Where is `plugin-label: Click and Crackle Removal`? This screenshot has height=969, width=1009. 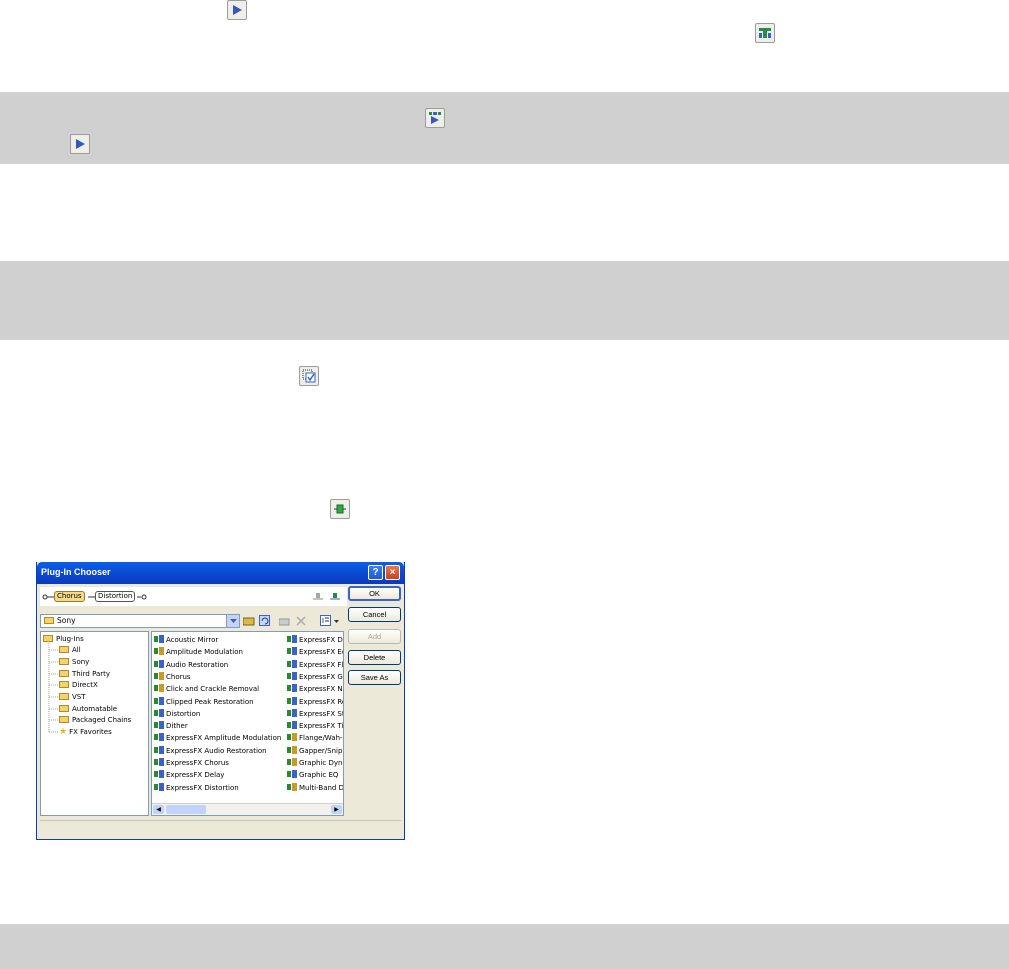 plugin-label: Click and Crackle Removal is located at coordinates (213, 689).